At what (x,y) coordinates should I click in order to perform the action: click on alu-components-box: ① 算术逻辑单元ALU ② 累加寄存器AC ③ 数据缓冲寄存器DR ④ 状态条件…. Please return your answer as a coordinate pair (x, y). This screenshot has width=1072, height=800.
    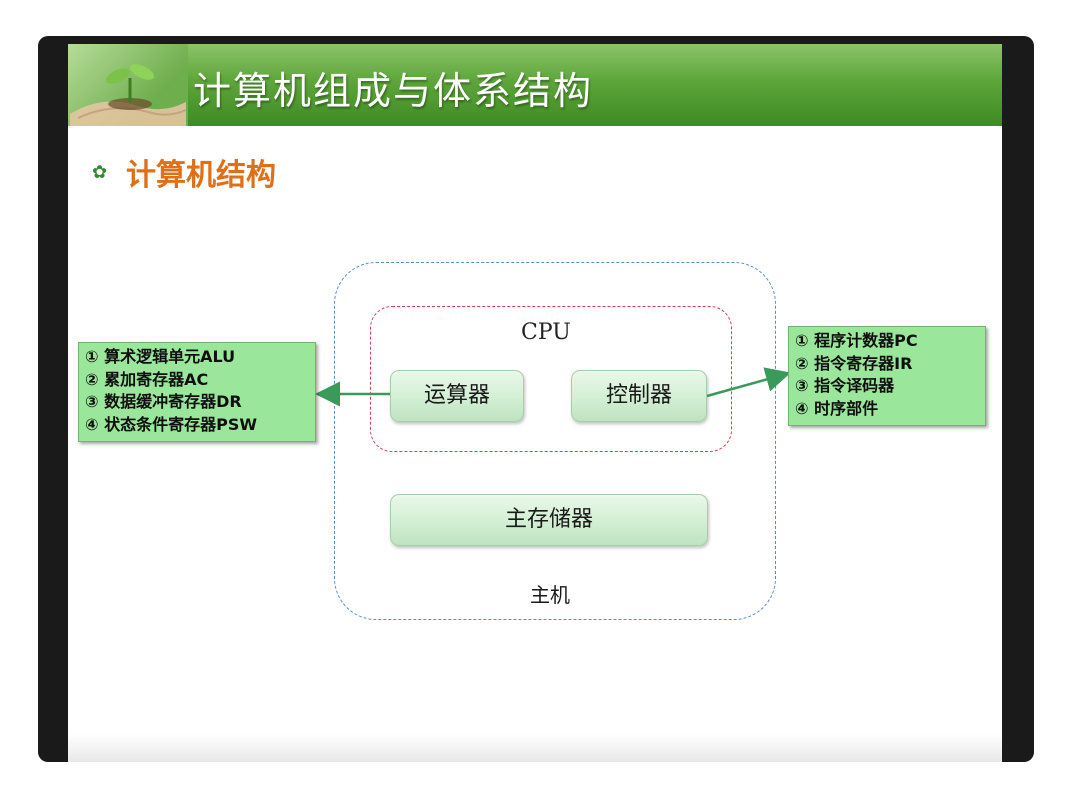
    Looking at the image, I should click on (197, 392).